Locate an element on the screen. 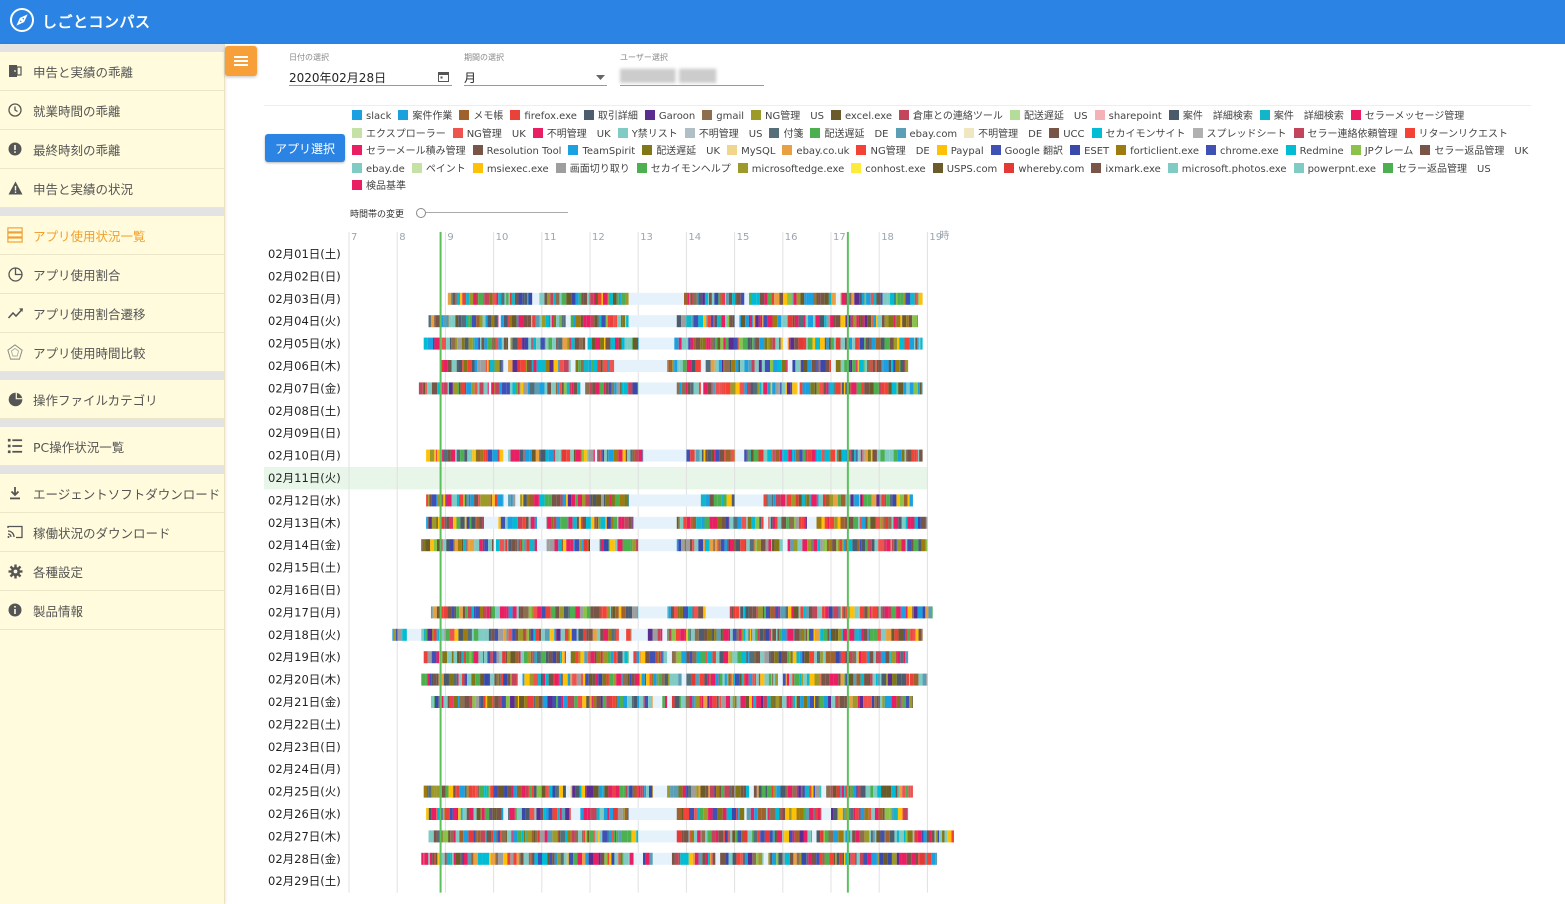 Image resolution: width=1565 pixels, height=904 pixels. time-range-slider-track is located at coordinates (493, 212).